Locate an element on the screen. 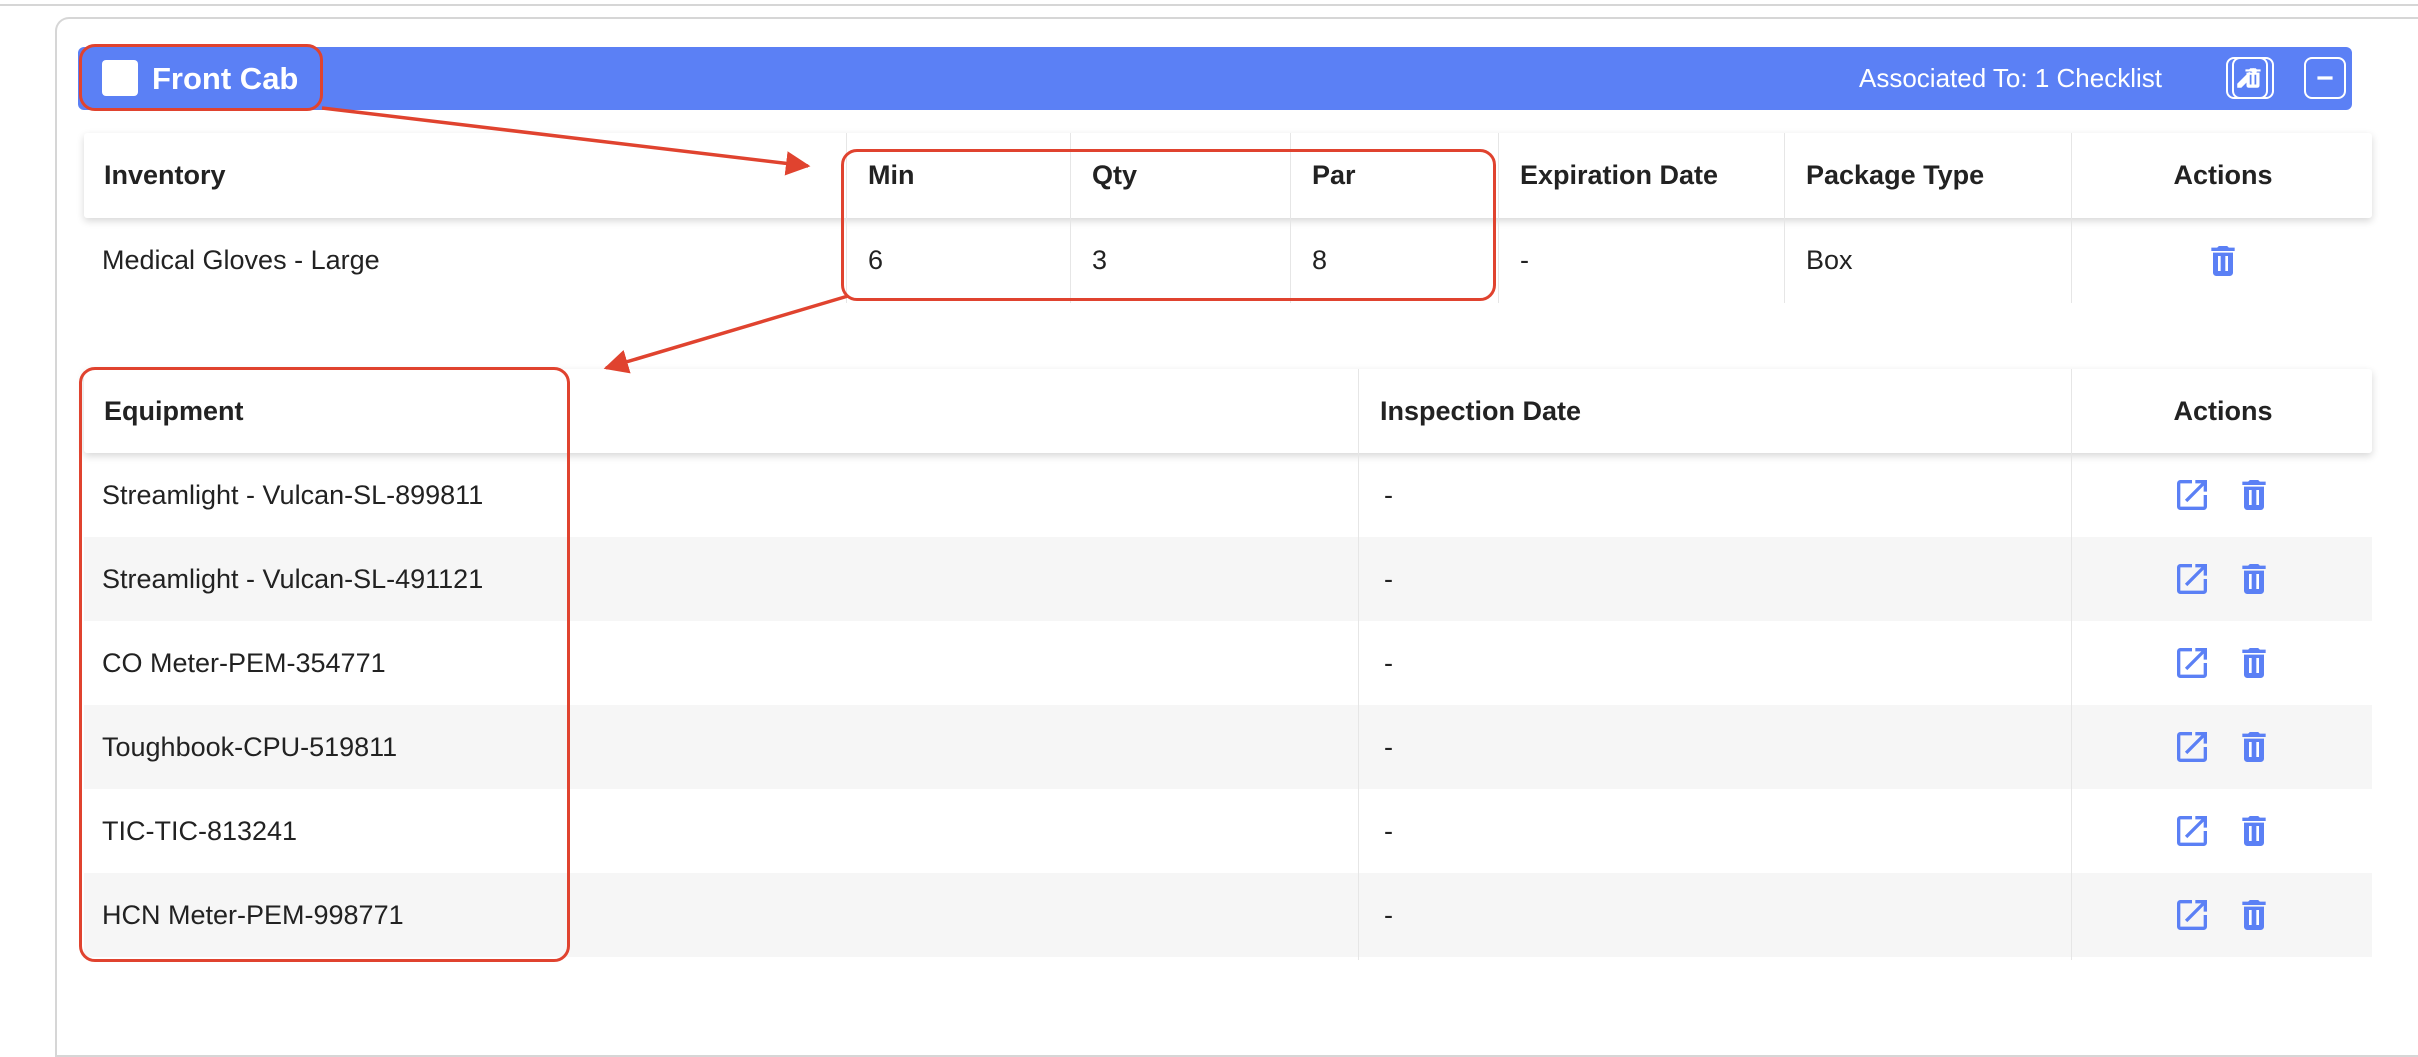  annotation-arrows is located at coordinates (585, 240).